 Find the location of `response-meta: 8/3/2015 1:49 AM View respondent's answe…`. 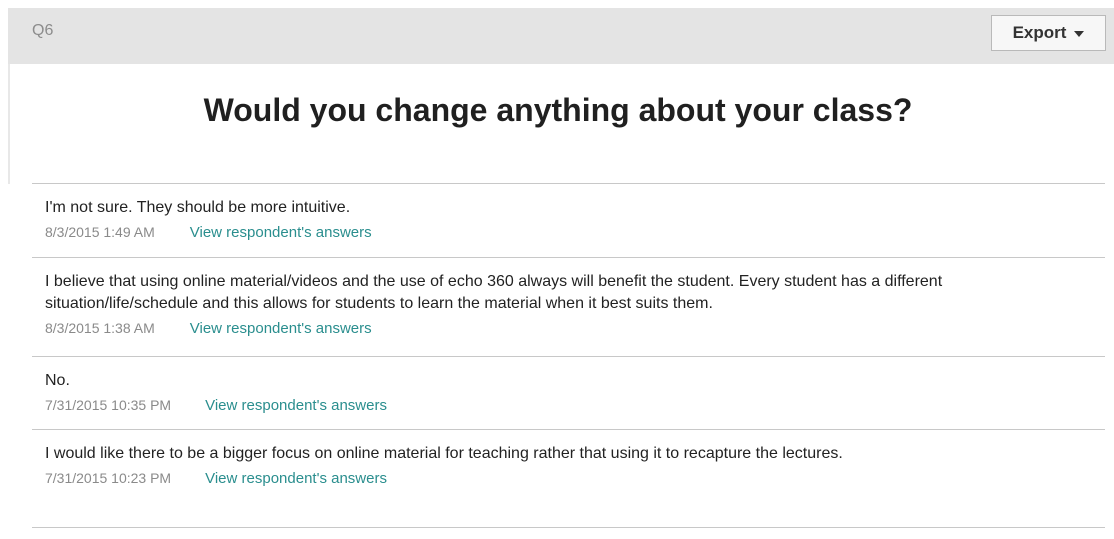

response-meta: 8/3/2015 1:49 AM View respondent's answe… is located at coordinates (569, 232).